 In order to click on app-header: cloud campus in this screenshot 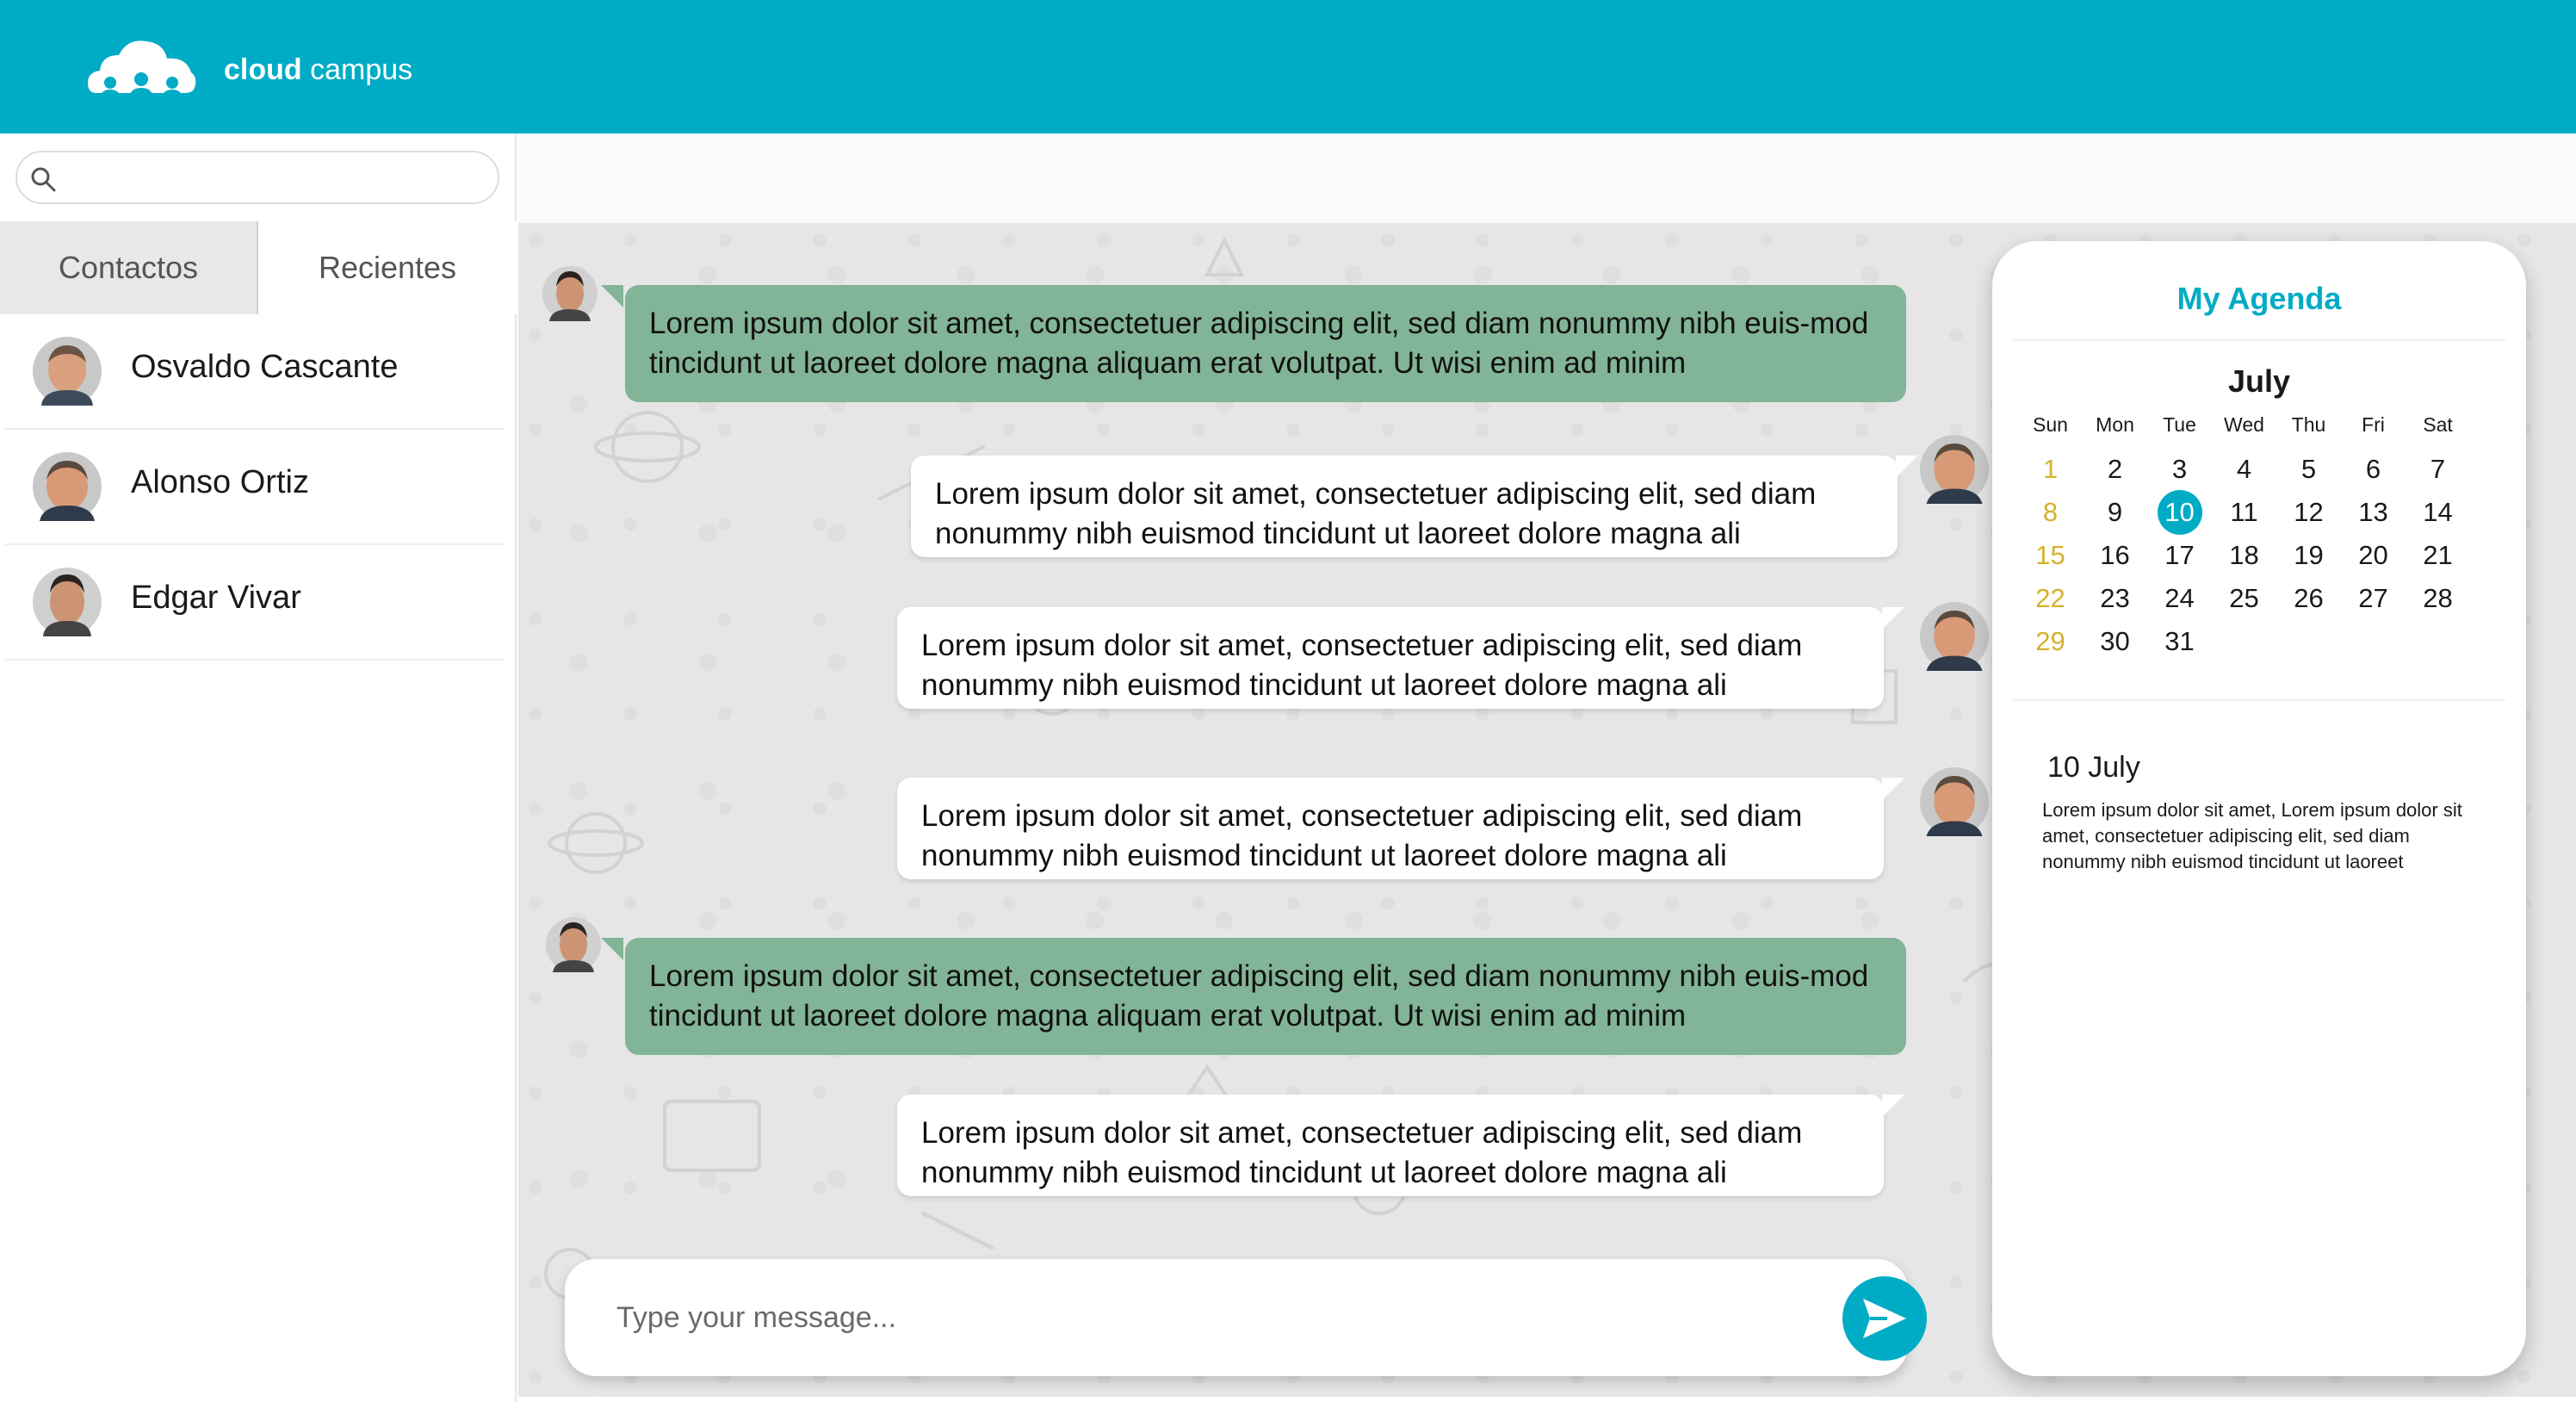, I will do `click(1288, 66)`.